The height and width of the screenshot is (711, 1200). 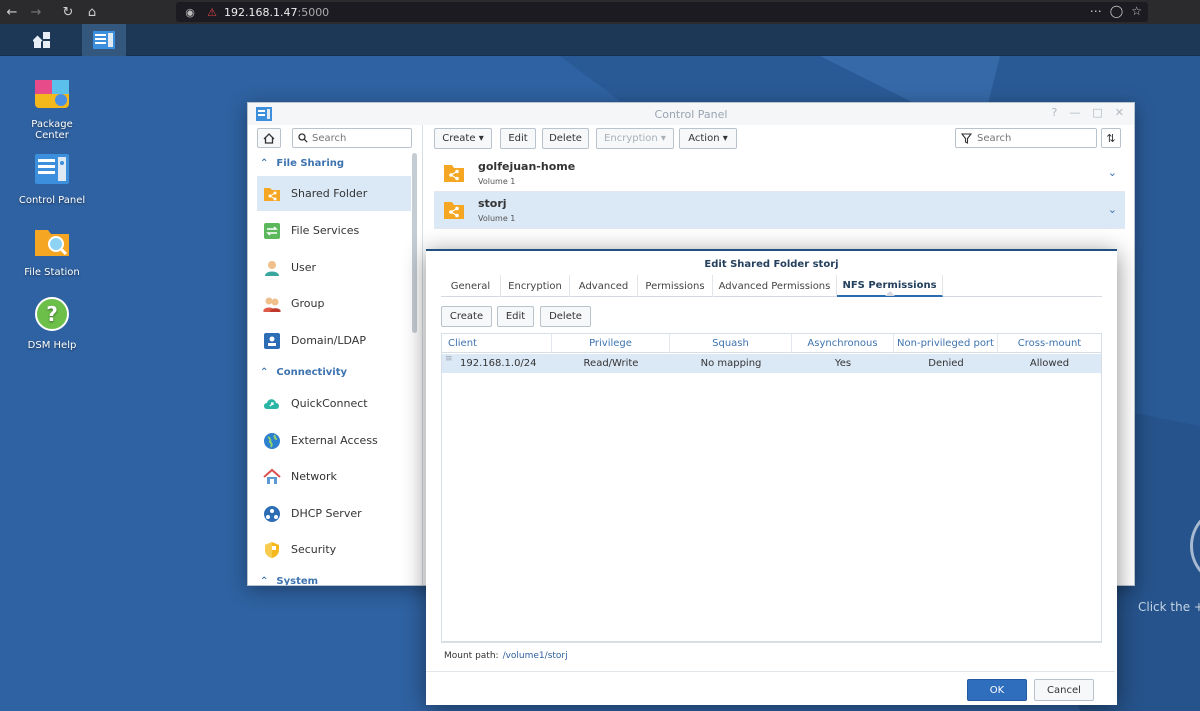 I want to click on sidebar-item-dhcp-server: DHCP Server, so click(x=334, y=513).